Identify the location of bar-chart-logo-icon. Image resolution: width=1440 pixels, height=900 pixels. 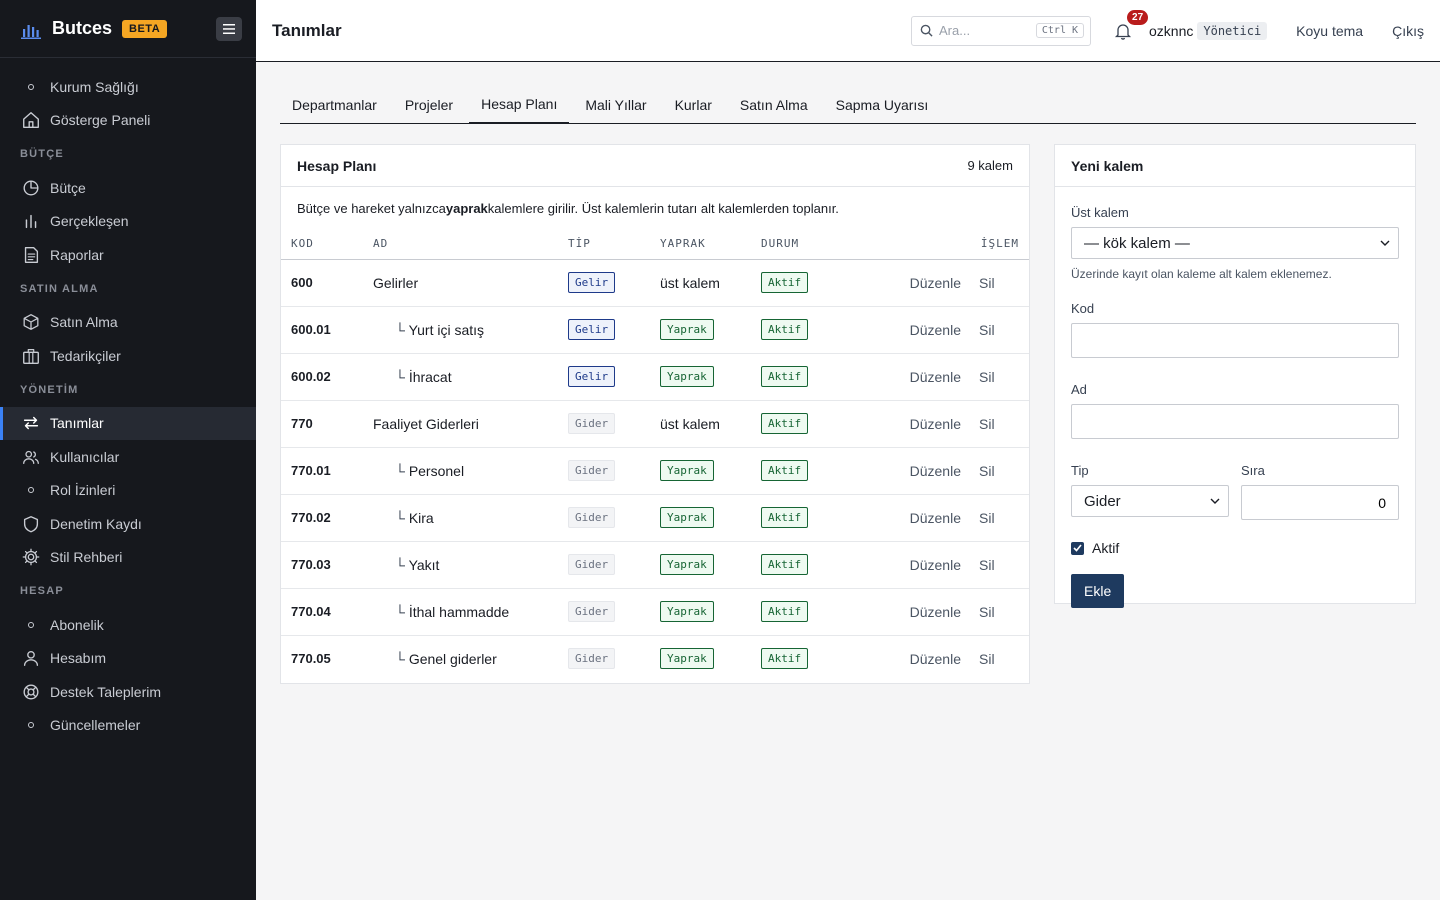
(31, 31).